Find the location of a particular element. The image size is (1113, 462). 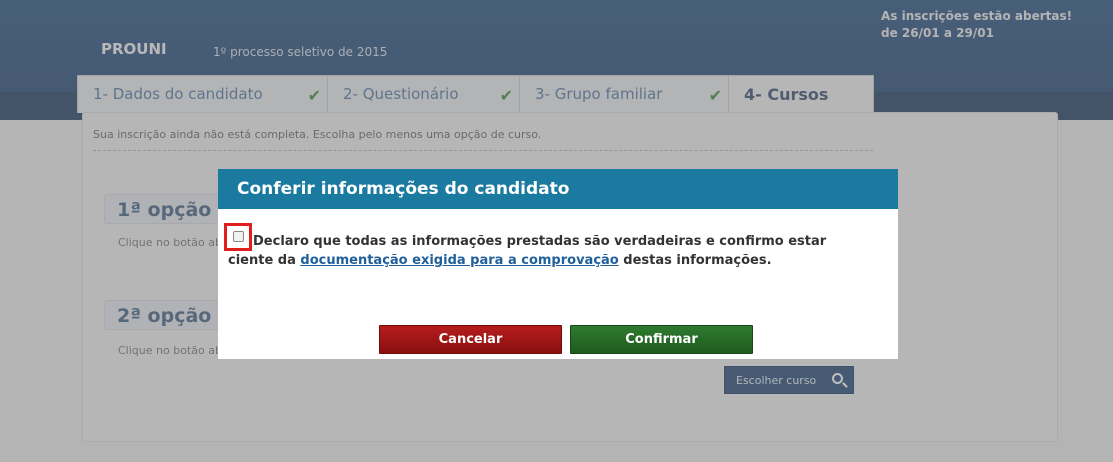

declaration-part-2: destas informações. is located at coordinates (695, 260).